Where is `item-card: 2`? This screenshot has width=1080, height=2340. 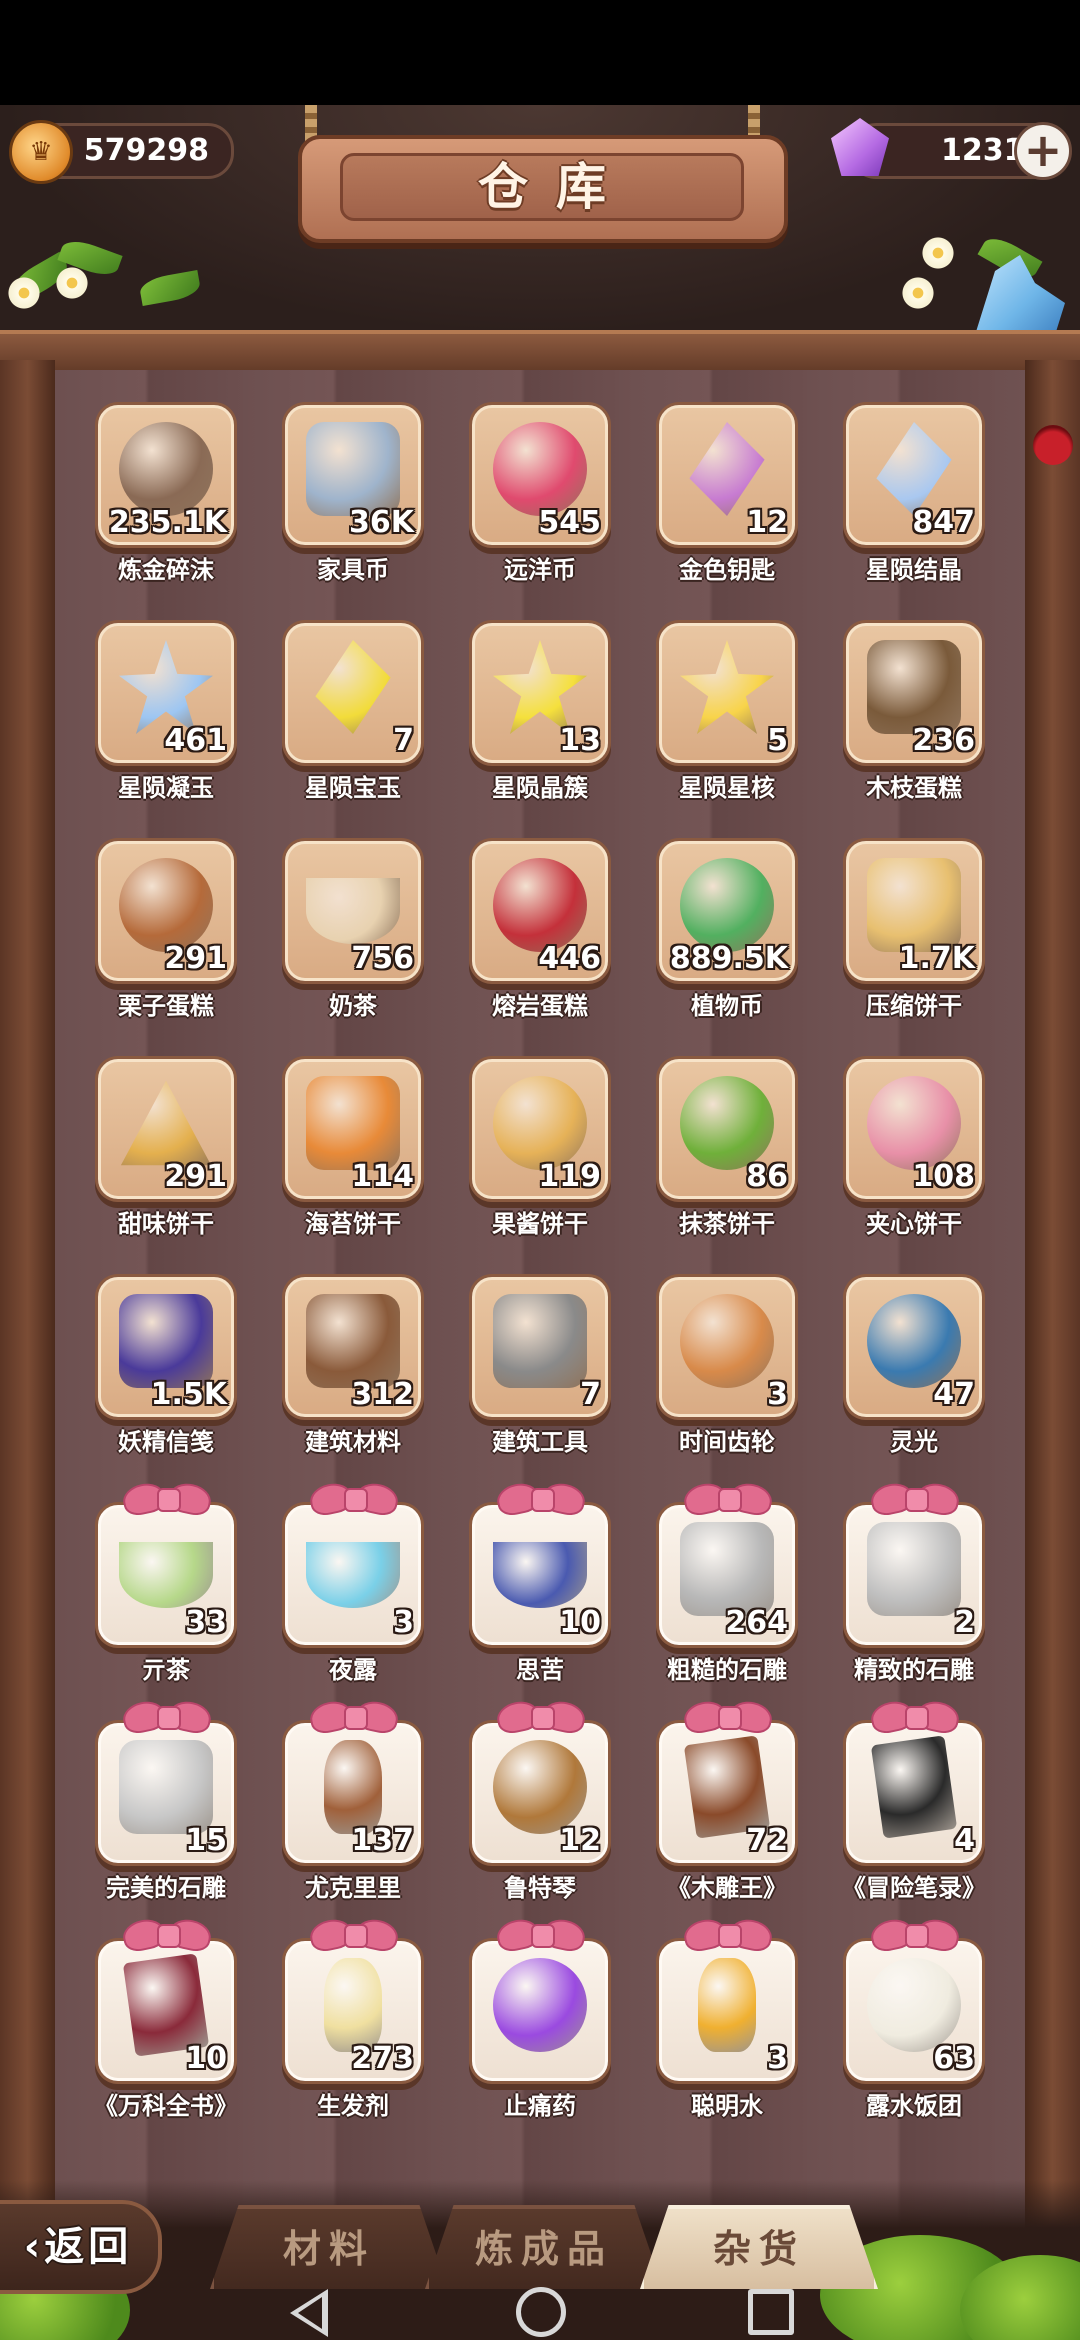 item-card: 2 is located at coordinates (914, 1562).